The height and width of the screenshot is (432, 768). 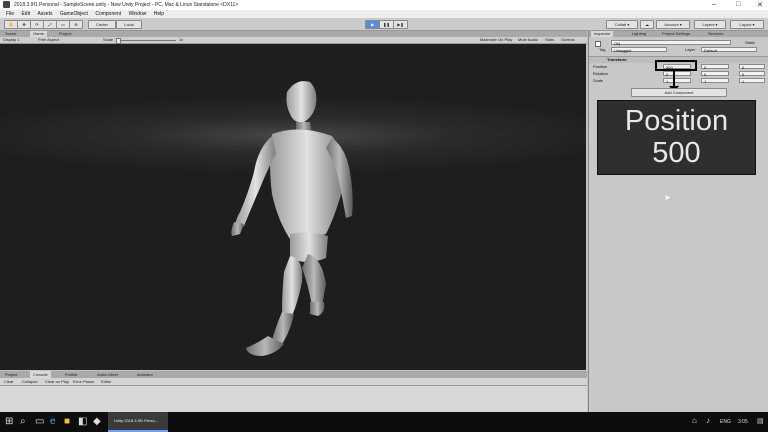 I want to click on close-button: ✕, so click(x=760, y=5).